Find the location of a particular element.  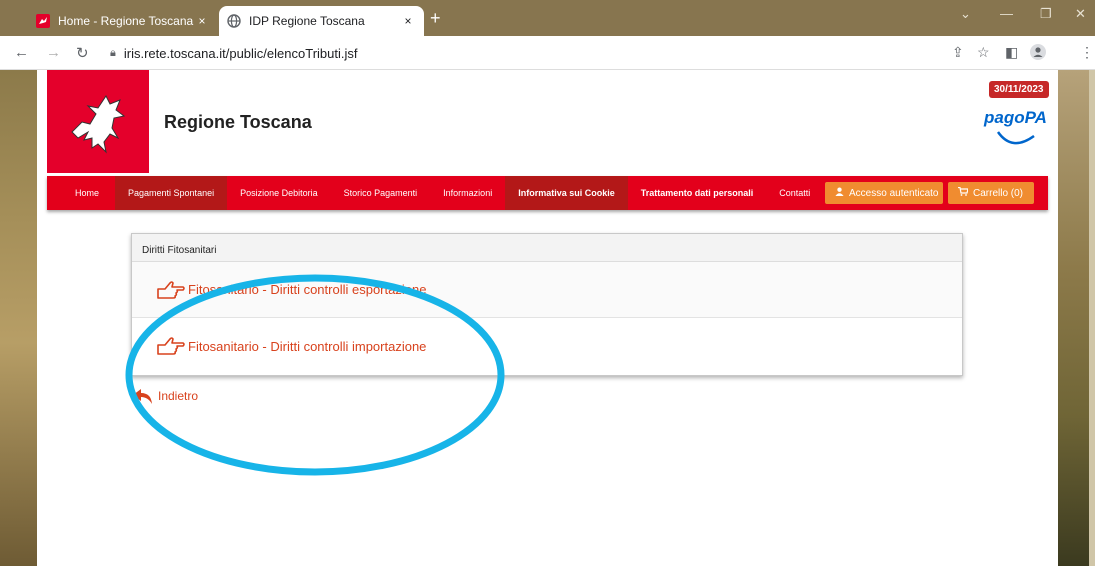

lock-icon: 🔒︎ is located at coordinates (113, 52).